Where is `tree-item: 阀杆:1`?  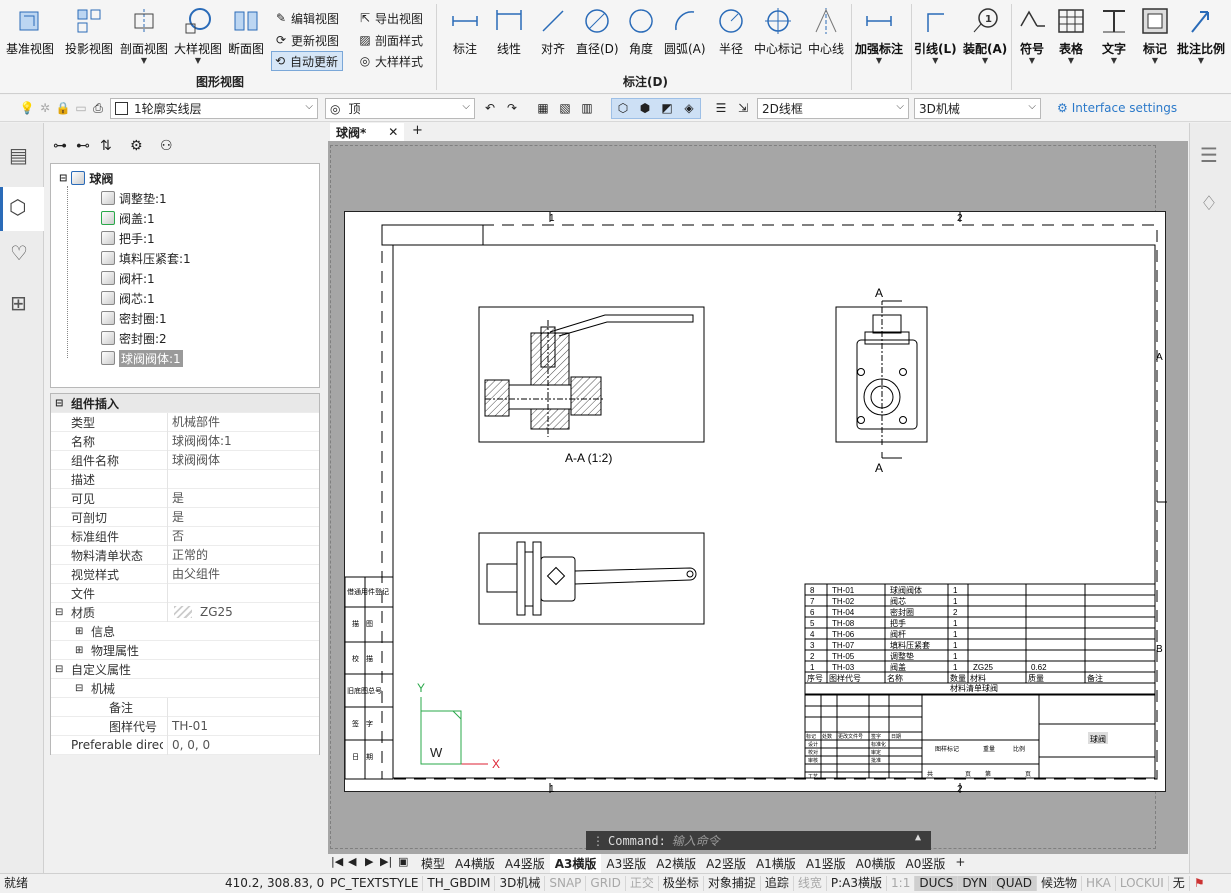
tree-item: 阀杆:1 is located at coordinates (128, 278).